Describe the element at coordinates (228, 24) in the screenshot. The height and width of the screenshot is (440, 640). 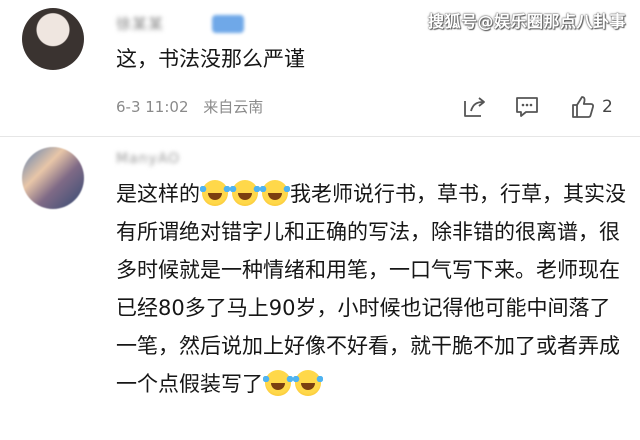
I see `vip-badge` at that location.